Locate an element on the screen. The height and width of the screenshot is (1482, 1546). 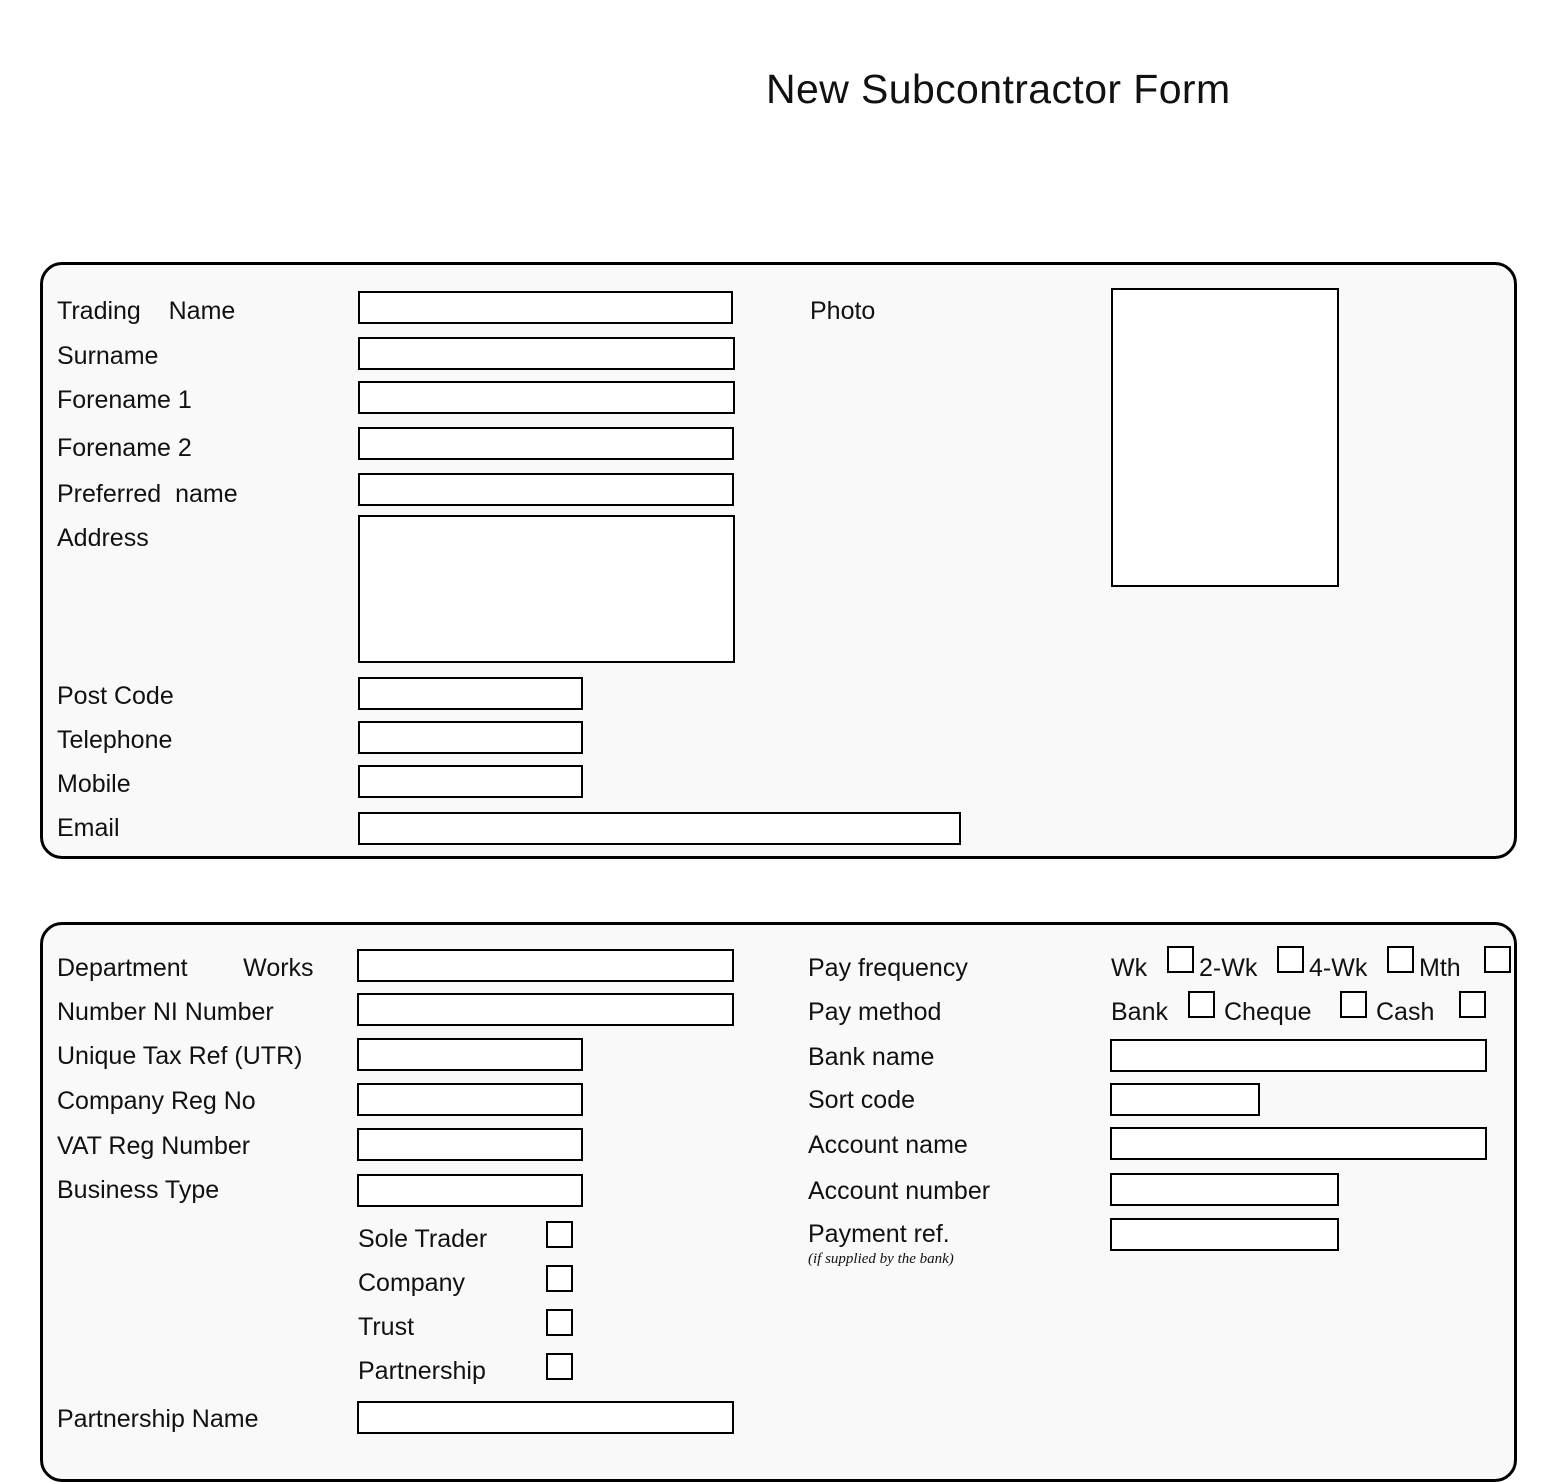
address-textarea is located at coordinates (546, 589).